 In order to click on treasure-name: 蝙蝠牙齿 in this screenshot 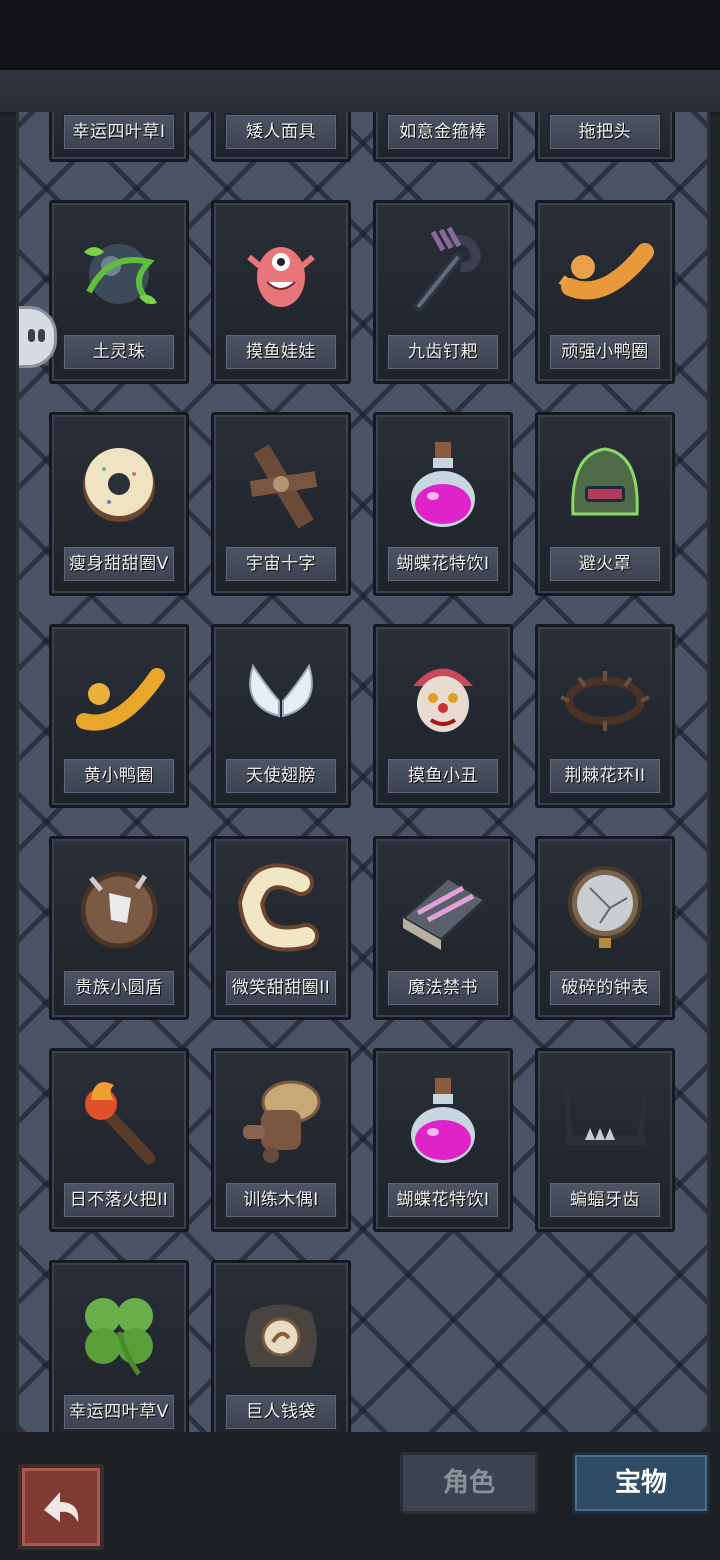, I will do `click(605, 1200)`.